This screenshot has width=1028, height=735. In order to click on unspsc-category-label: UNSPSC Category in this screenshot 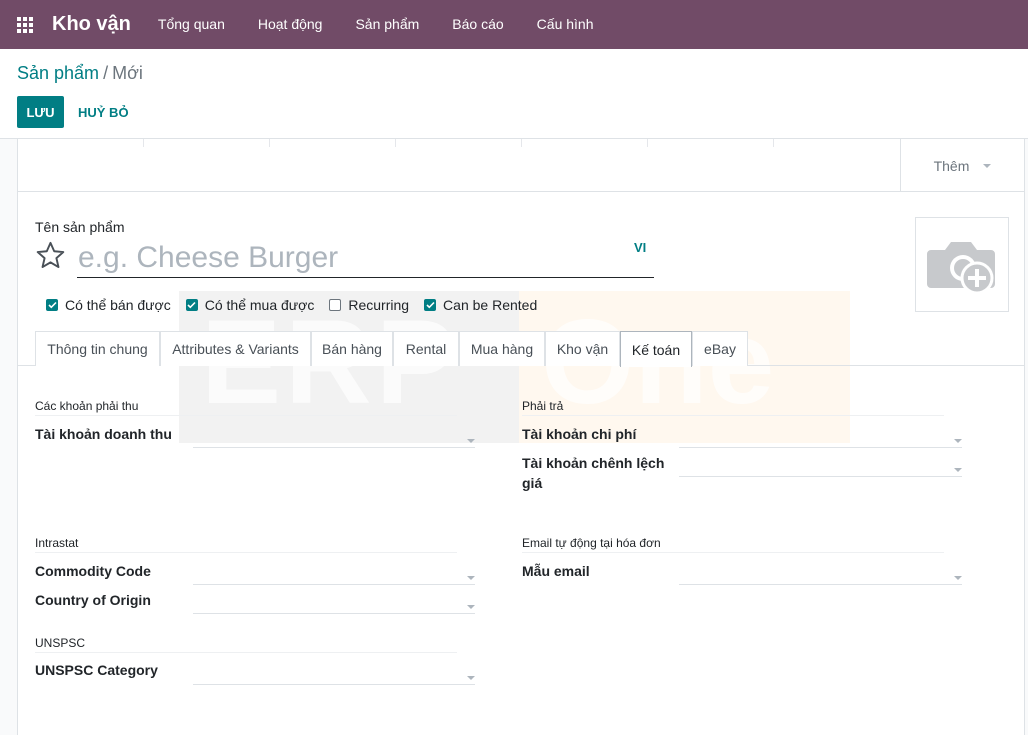, I will do `click(96, 670)`.